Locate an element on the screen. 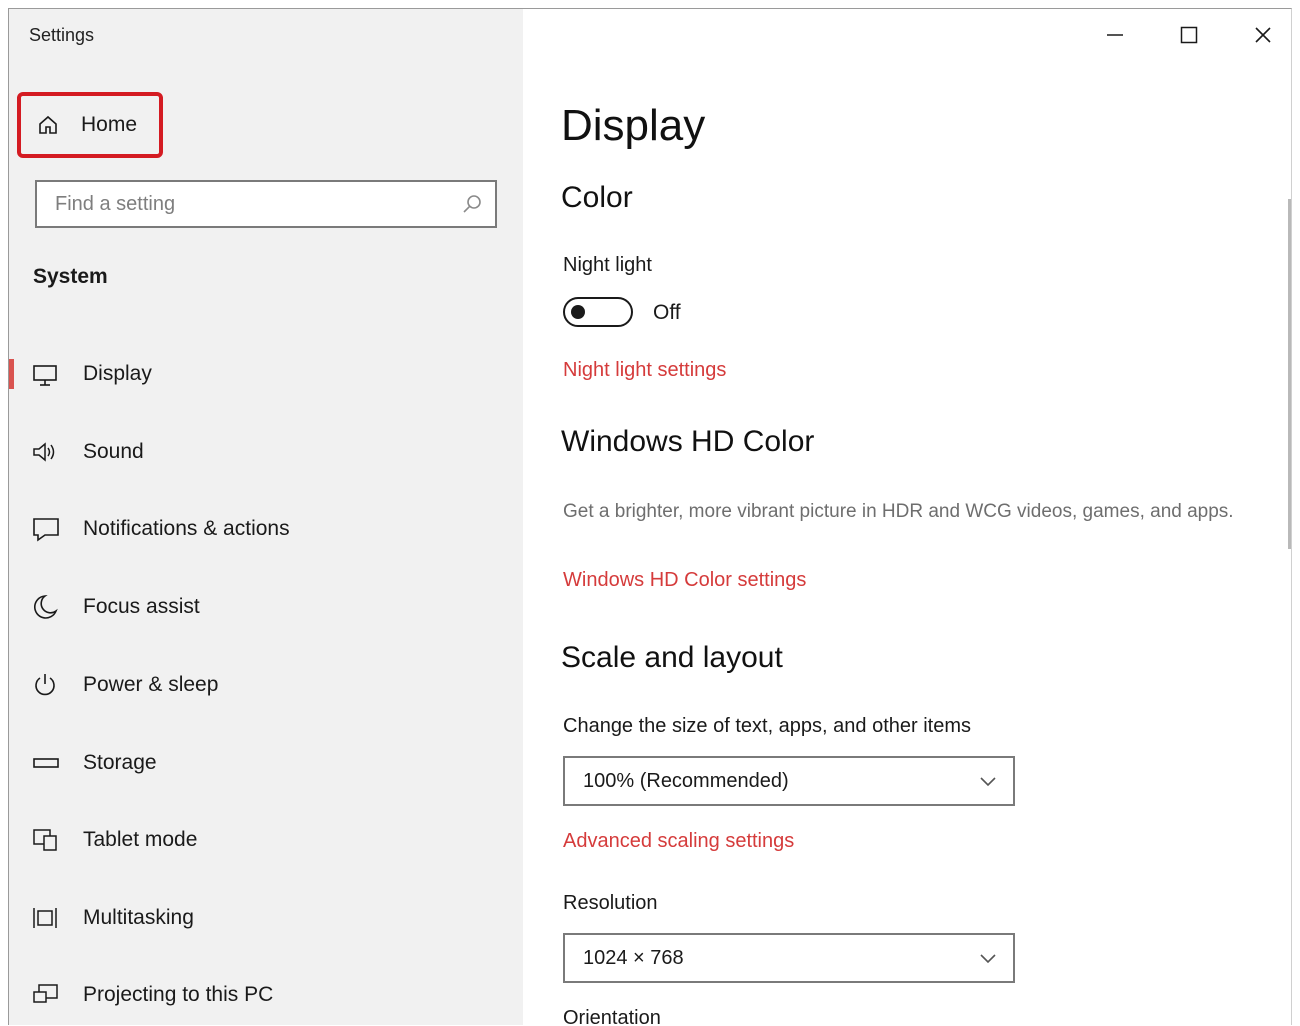 This screenshot has height=1026, width=1300. power-icon is located at coordinates (46, 685).